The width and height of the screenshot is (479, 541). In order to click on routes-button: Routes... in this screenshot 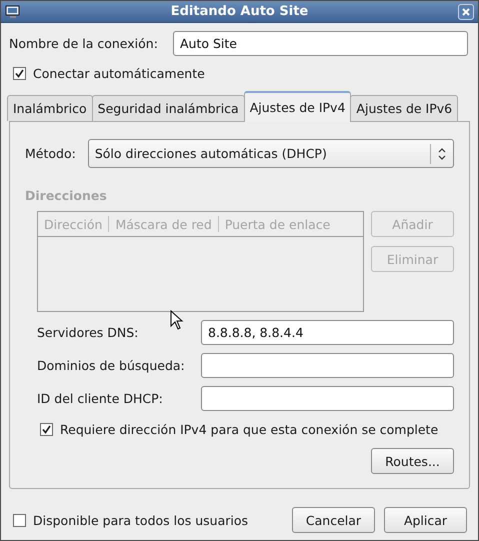, I will do `click(412, 461)`.